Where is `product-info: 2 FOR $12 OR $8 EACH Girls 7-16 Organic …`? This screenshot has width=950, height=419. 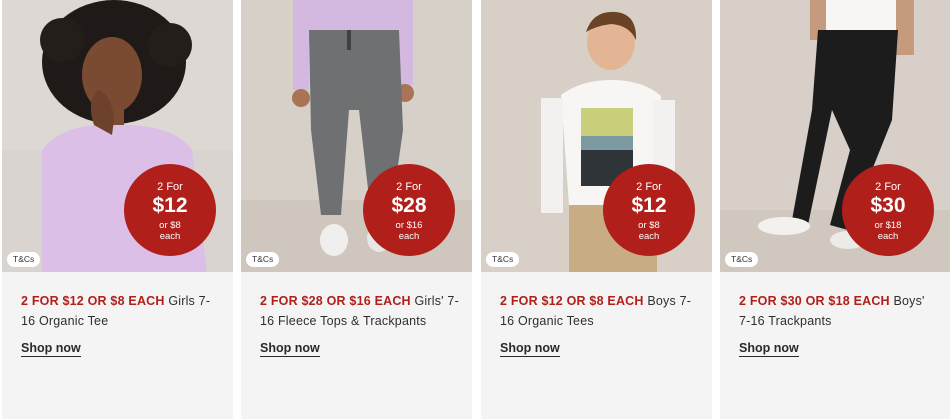
product-info: 2 FOR $12 OR $8 EACH Girls 7-16 Organic … is located at coordinates (121, 324).